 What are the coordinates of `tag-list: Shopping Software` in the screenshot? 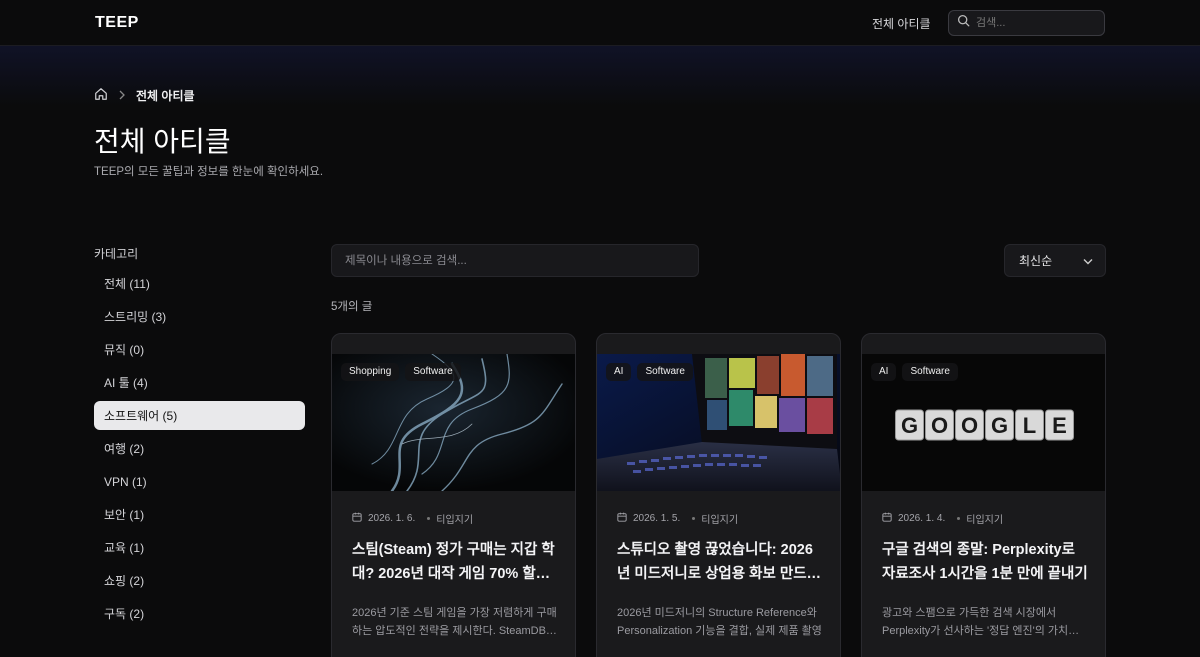 It's located at (401, 372).